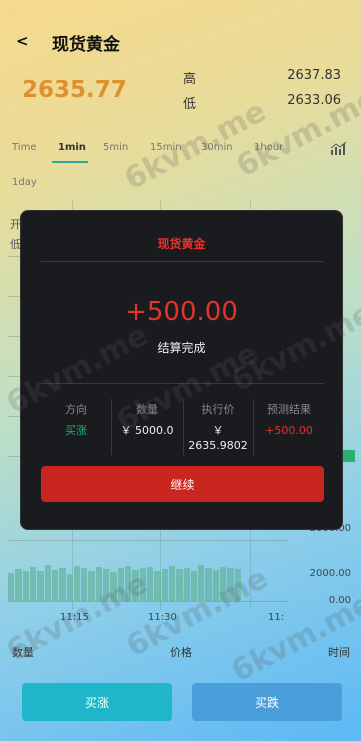 The width and height of the screenshot is (361, 741). What do you see at coordinates (314, 75) in the screenshot?
I see `high-value: 2637.83` at bounding box center [314, 75].